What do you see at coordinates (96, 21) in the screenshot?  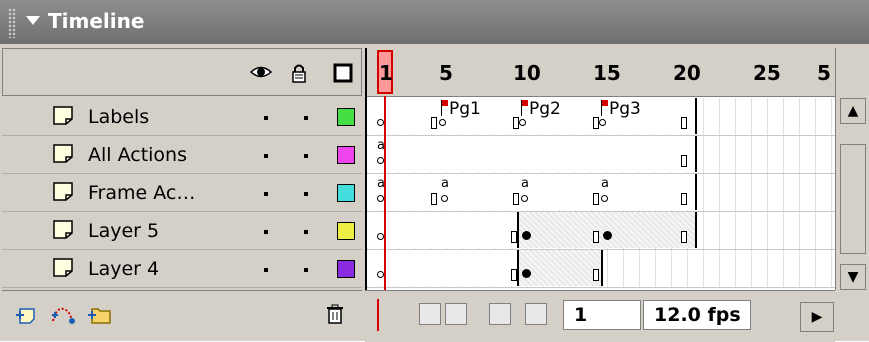 I see `panel-title-label: Timeline` at bounding box center [96, 21].